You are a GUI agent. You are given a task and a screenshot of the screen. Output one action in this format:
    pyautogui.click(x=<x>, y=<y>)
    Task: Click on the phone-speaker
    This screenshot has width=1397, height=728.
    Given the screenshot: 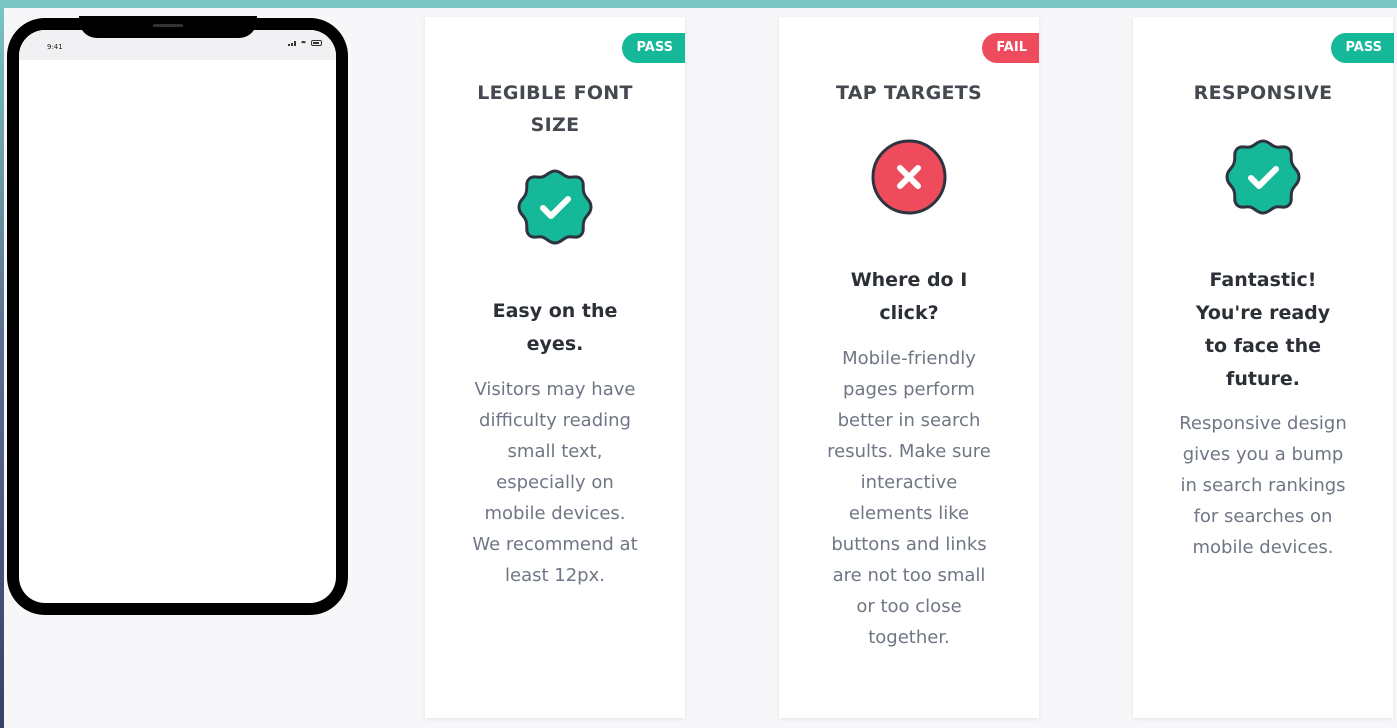 What is the action you would take?
    pyautogui.click(x=168, y=25)
    